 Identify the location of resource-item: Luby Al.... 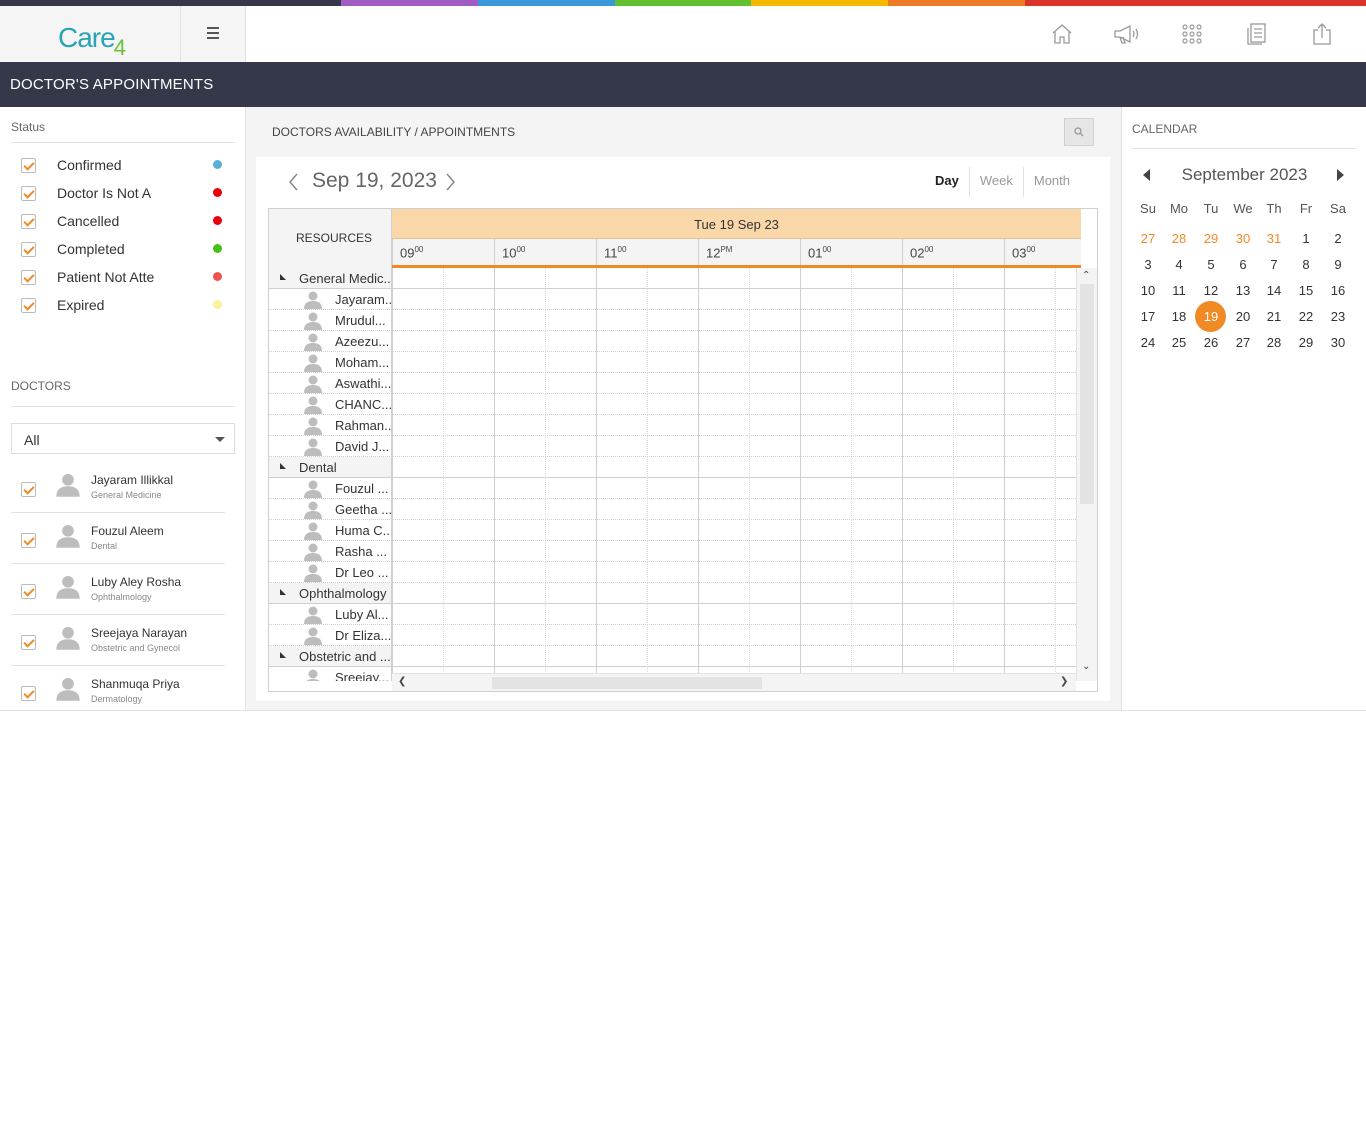
(330, 614).